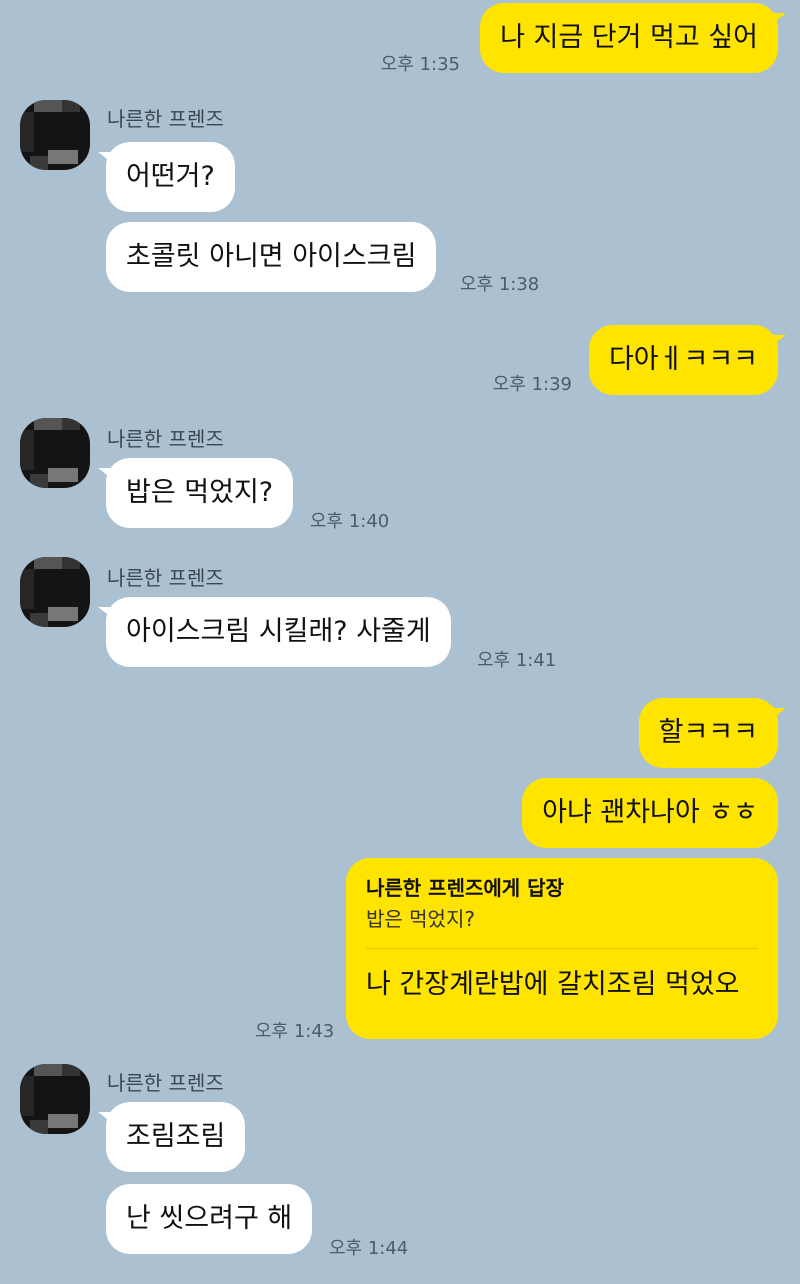  Describe the element at coordinates (420, 919) in the screenshot. I see `quoted-message: 밥은 먹었지?` at that location.